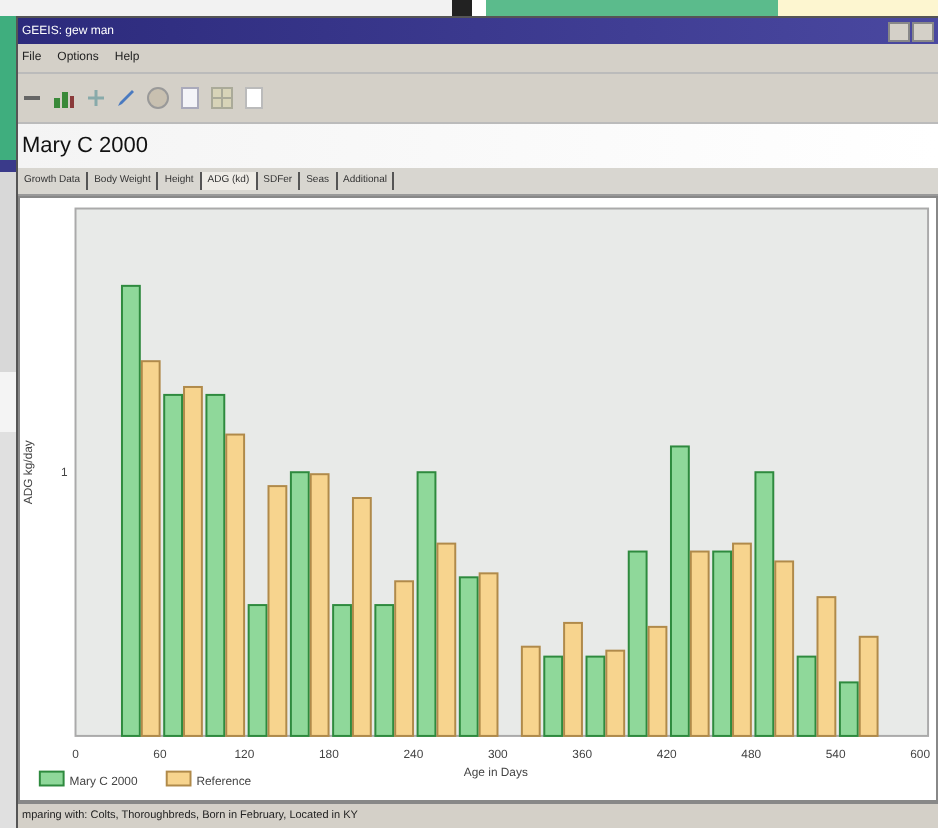  Describe the element at coordinates (478, 146) in the screenshot. I see `record-title: Mary C 2000` at that location.